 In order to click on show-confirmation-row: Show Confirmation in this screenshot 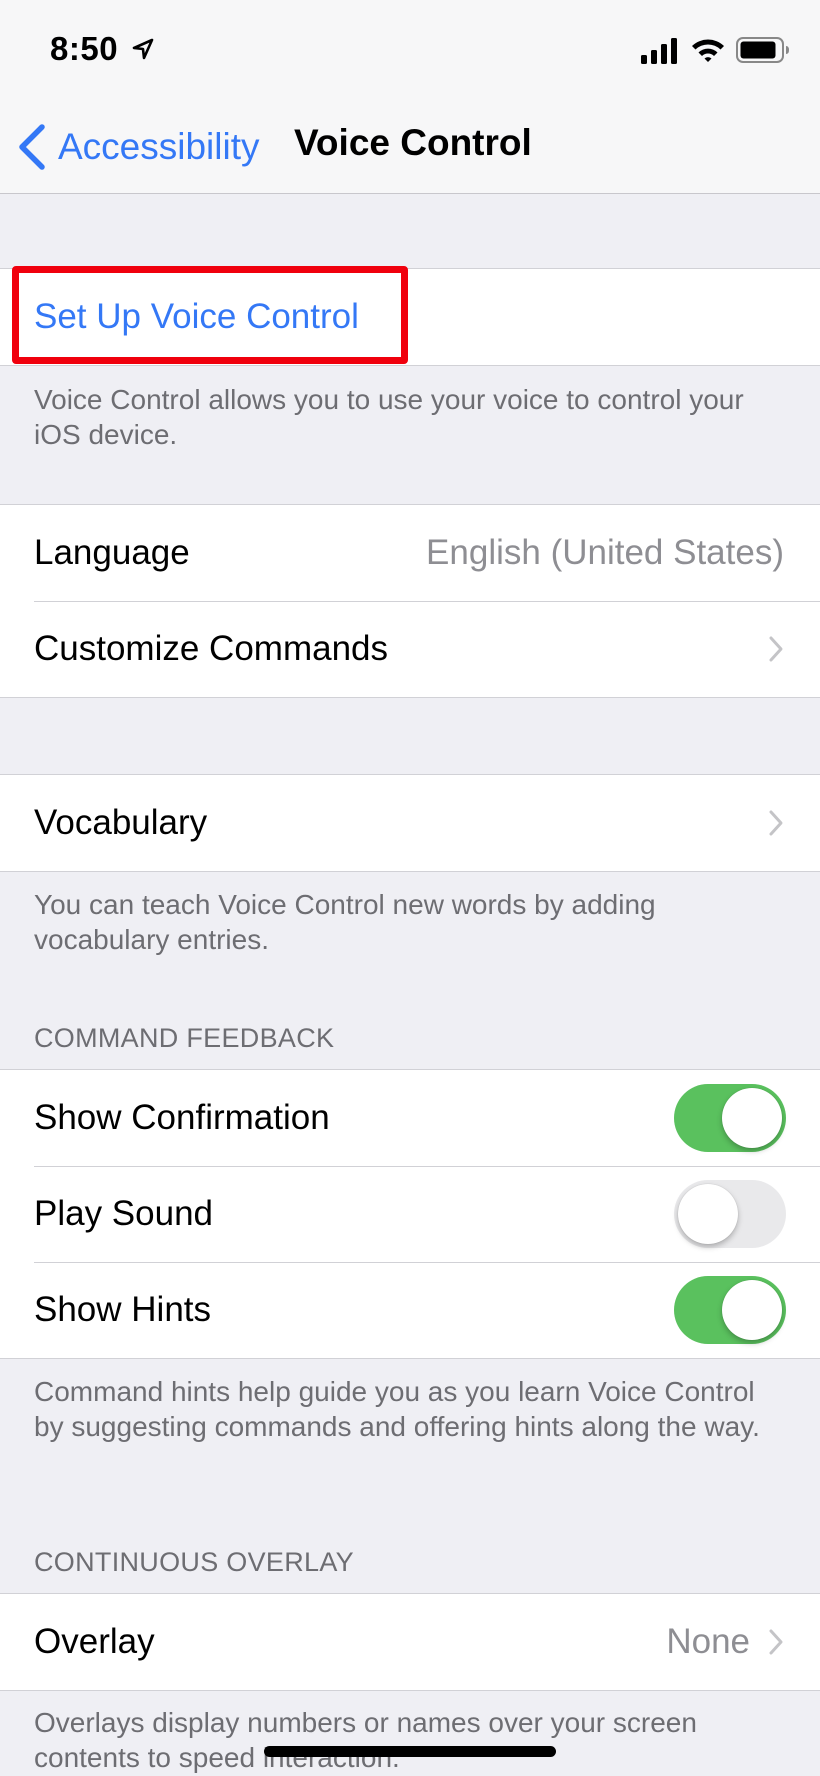, I will do `click(410, 1118)`.